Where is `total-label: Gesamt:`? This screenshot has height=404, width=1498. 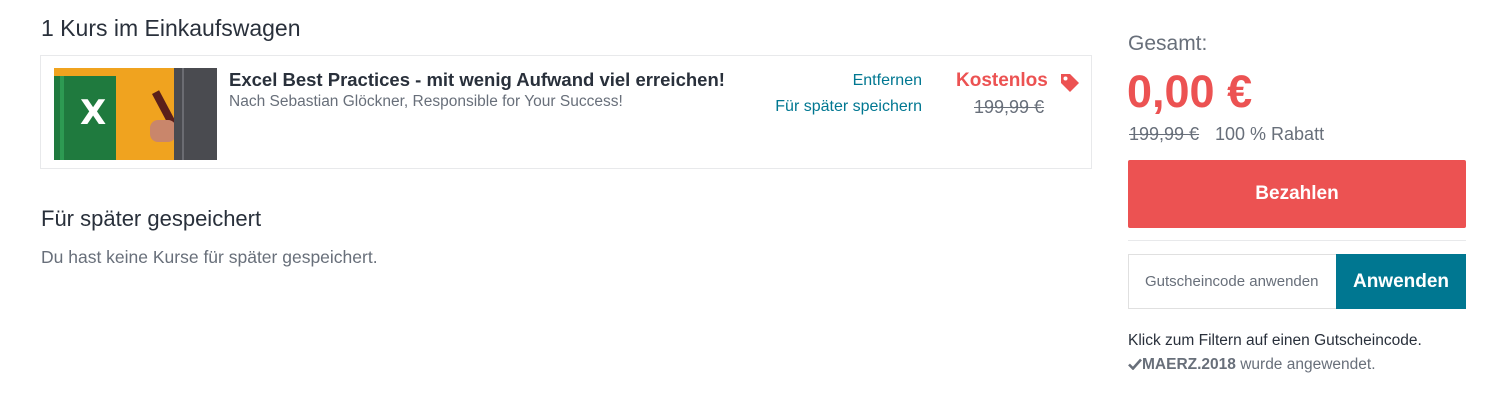 total-label: Gesamt: is located at coordinates (1168, 43).